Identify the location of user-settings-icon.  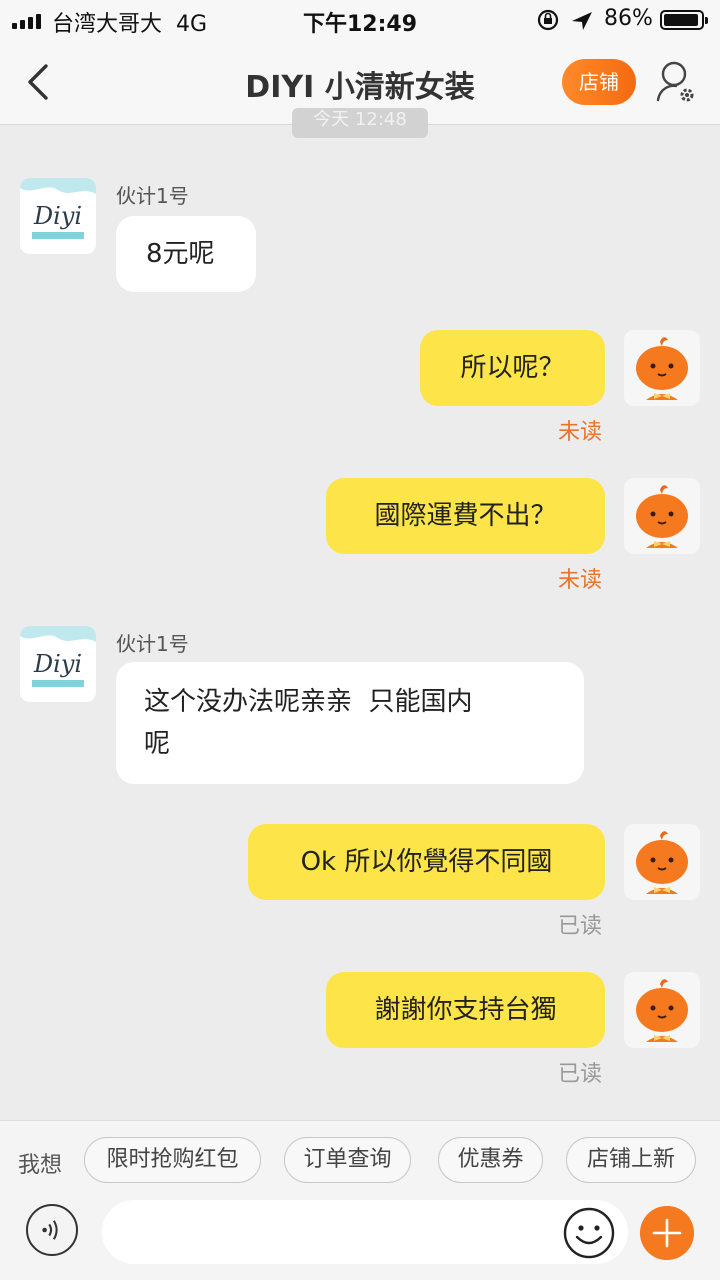
(676, 82).